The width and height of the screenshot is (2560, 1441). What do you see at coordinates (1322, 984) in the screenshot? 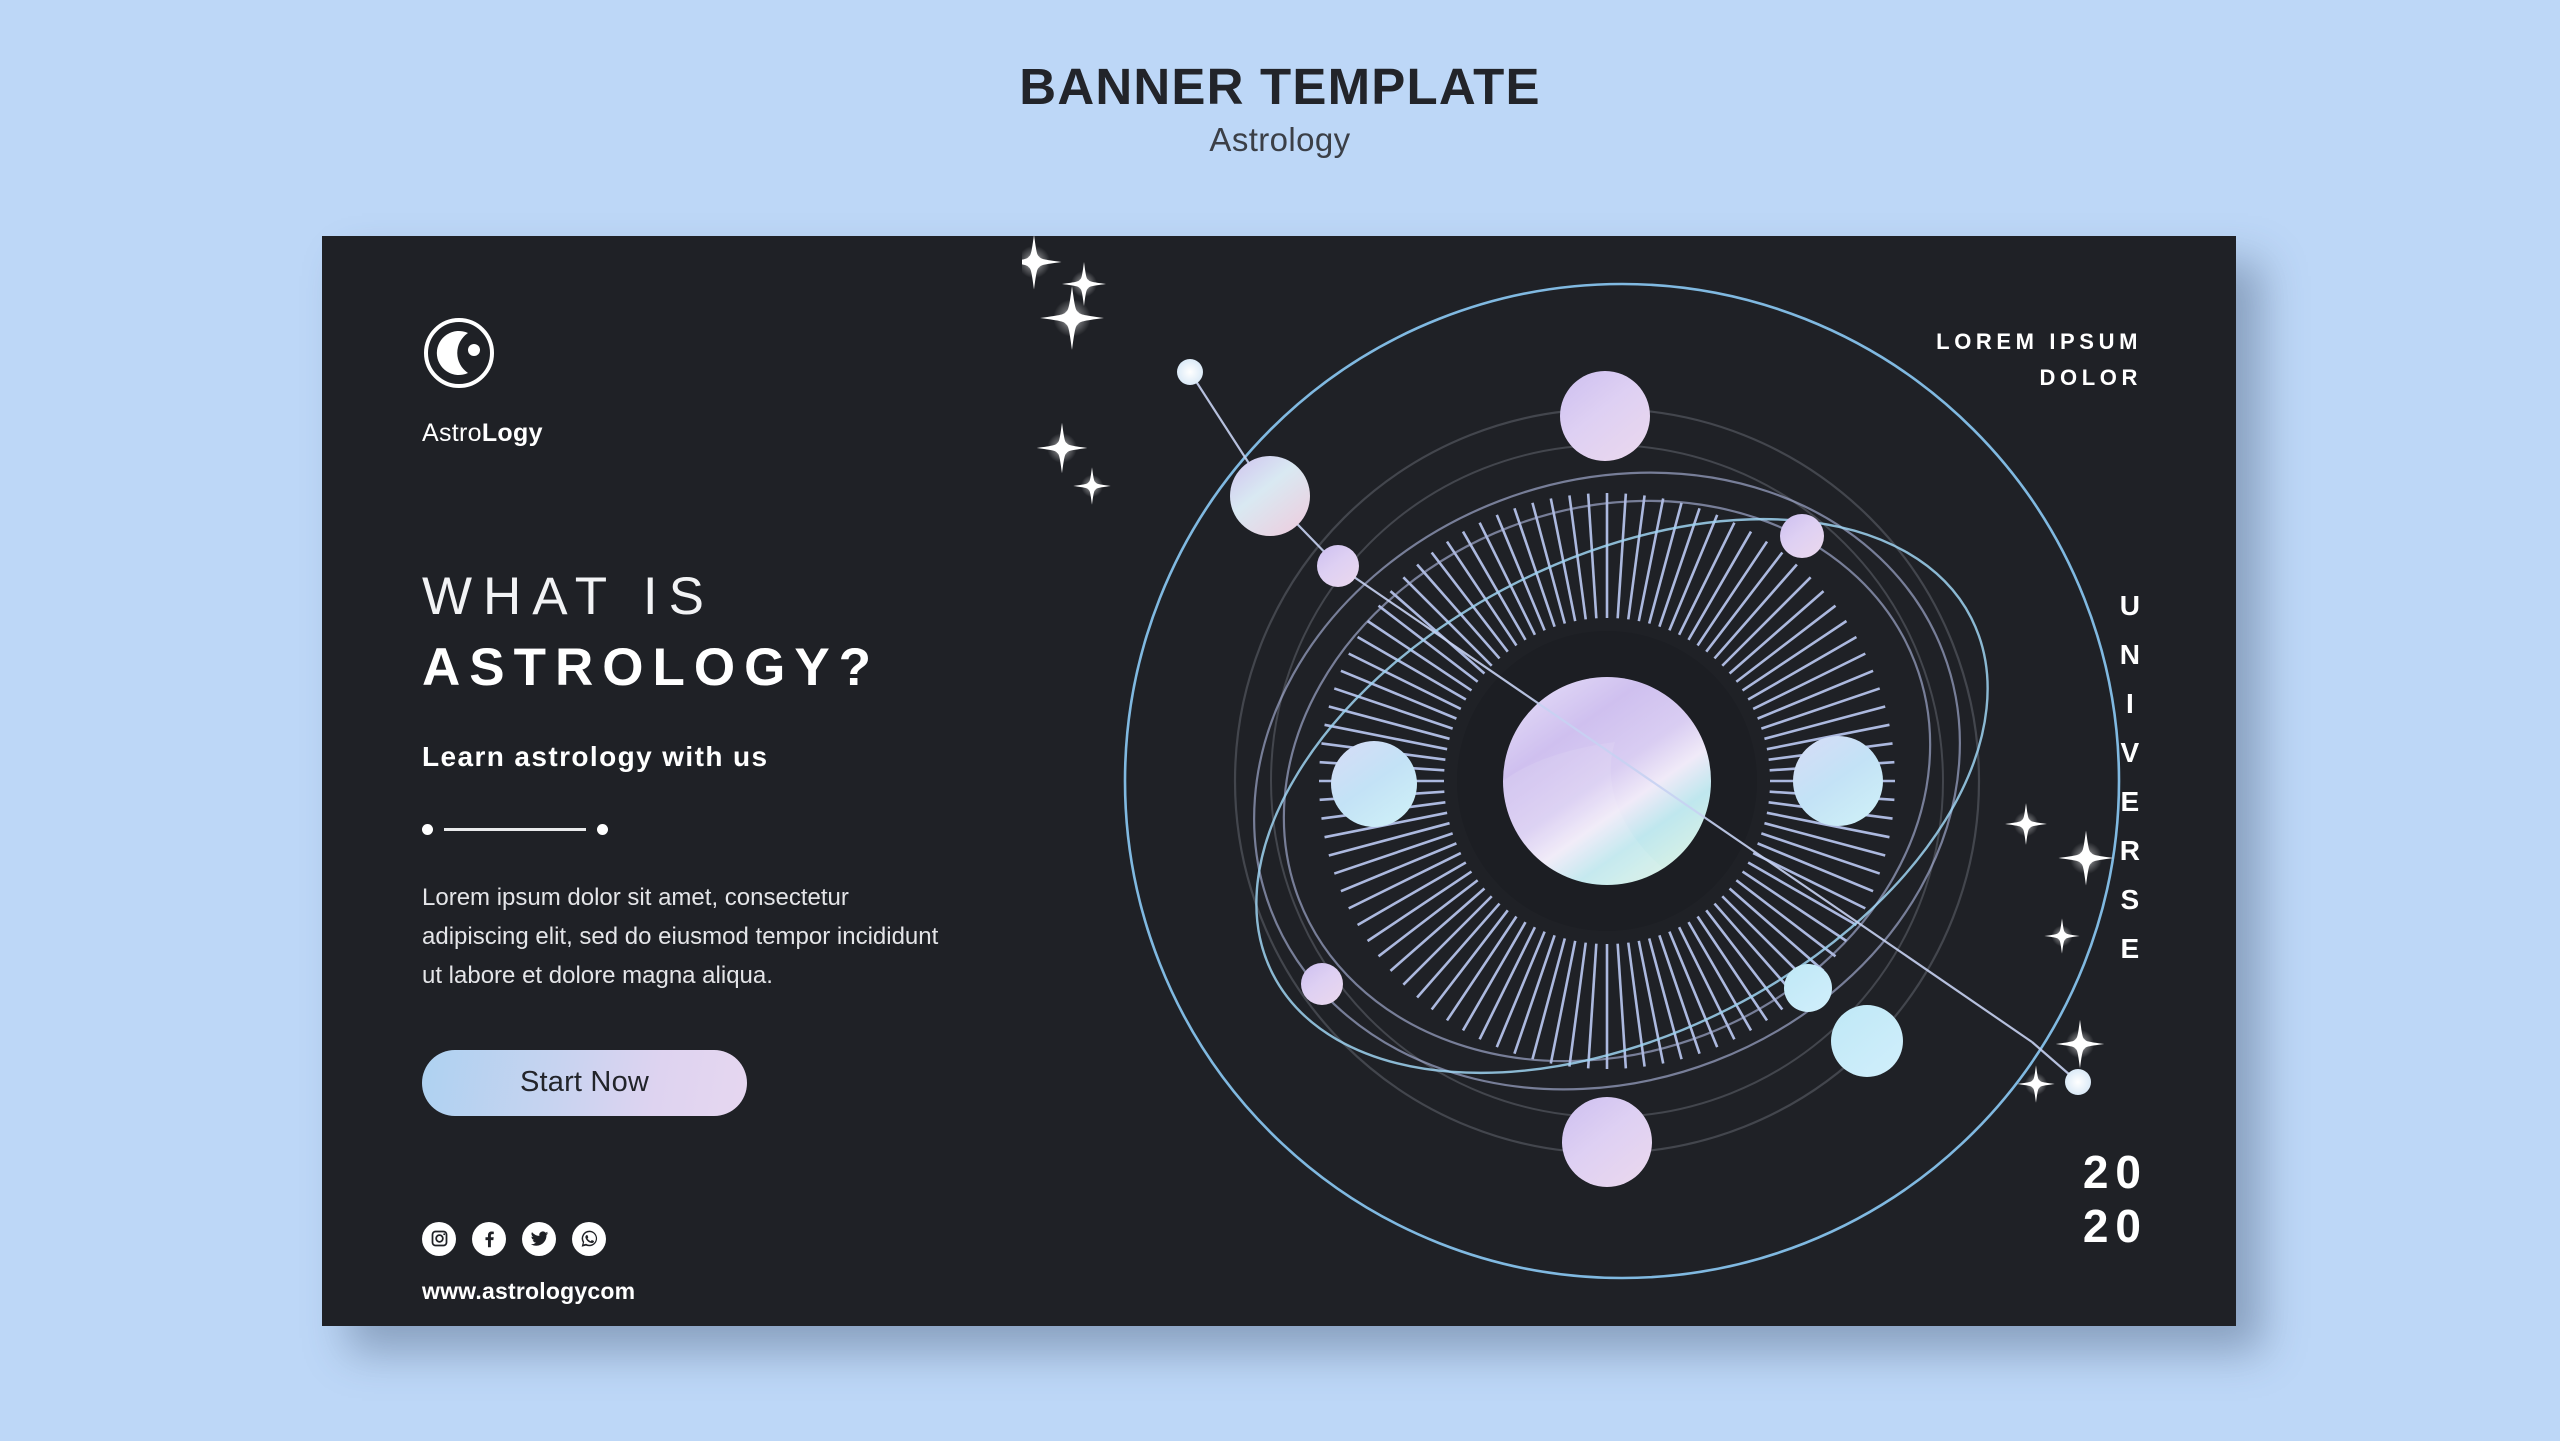
I see `moon-lower-left` at bounding box center [1322, 984].